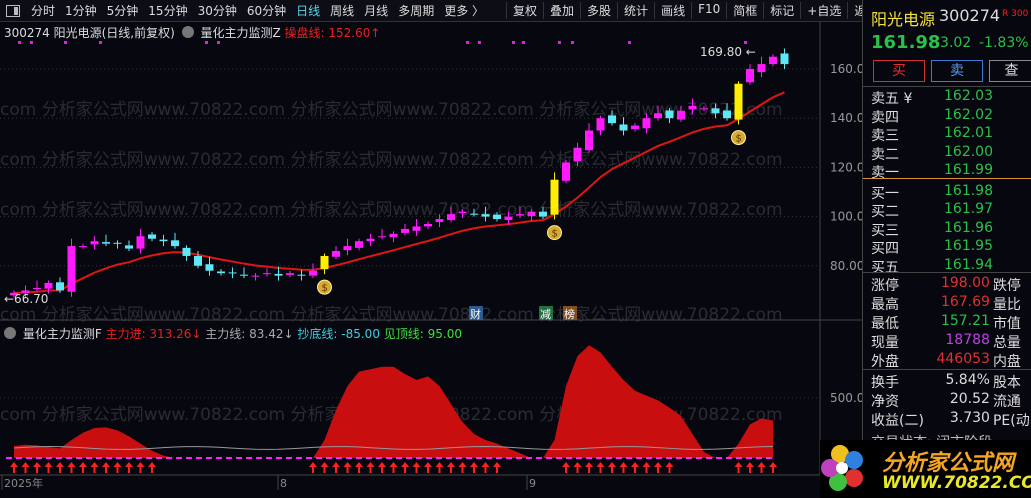  Describe the element at coordinates (569, 314) in the screenshot. I see `event-badge: 榜` at that location.